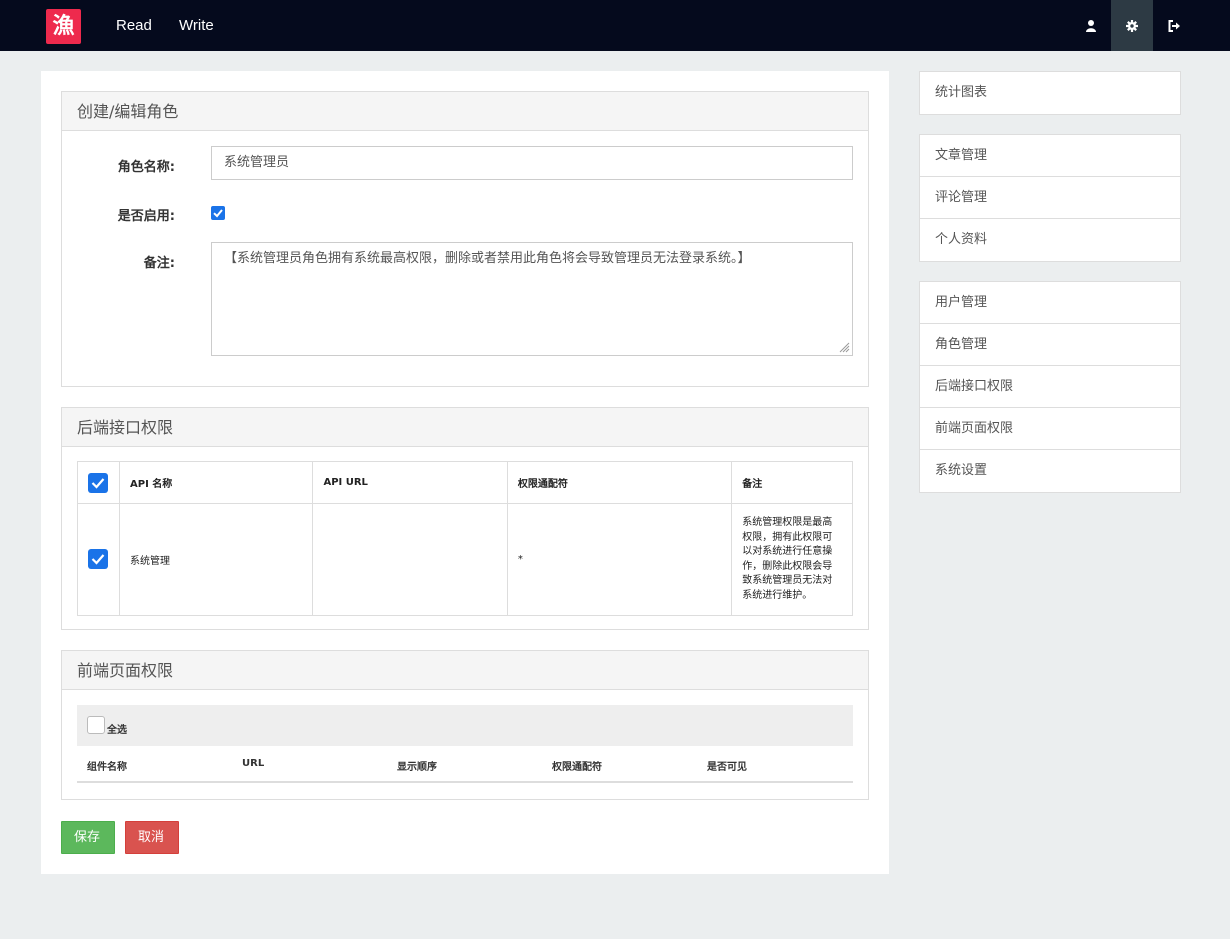 This screenshot has width=1230, height=939. Describe the element at coordinates (146, 216) in the screenshot. I see `enabled-label: 是否启用:` at that location.